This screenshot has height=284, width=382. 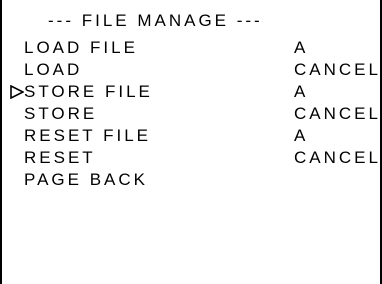 I want to click on menu-item-store-file: STORE FILE A, so click(x=191, y=92).